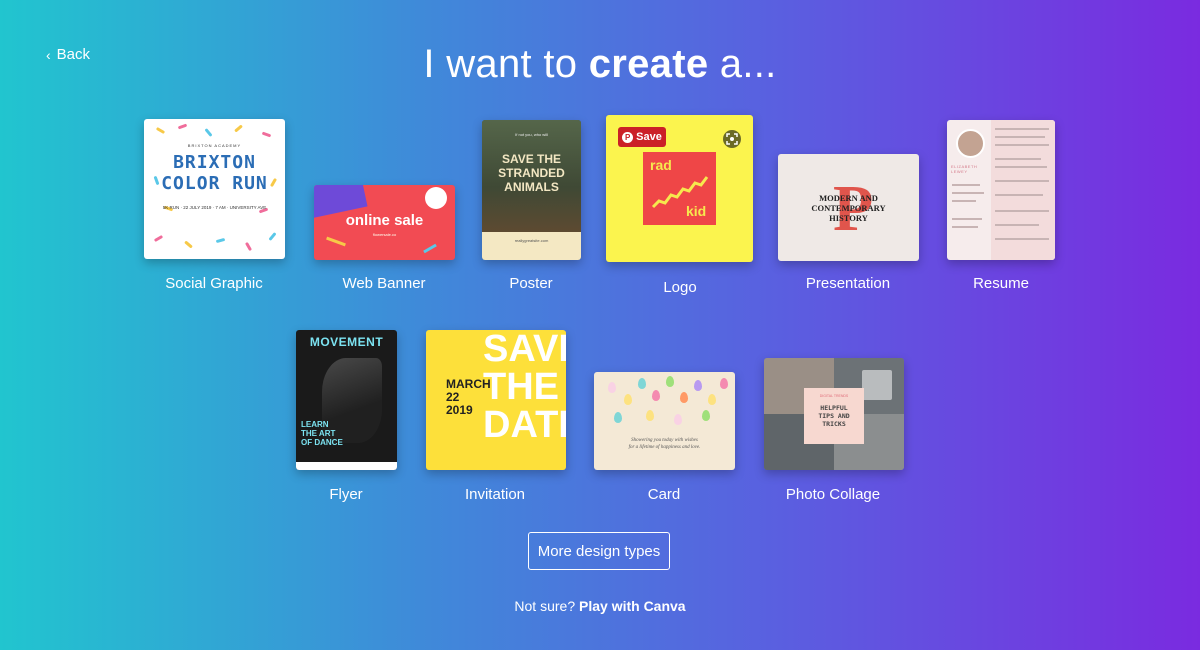 The height and width of the screenshot is (650, 1200). Describe the element at coordinates (436, 198) in the screenshot. I see `banner-circle` at that location.